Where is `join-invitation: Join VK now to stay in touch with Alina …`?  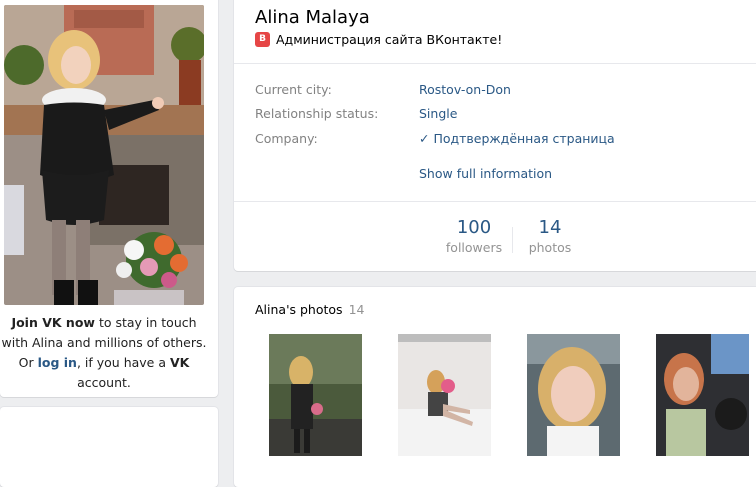
join-invitation: Join VK now to stay in touch with Alina … is located at coordinates (104, 353).